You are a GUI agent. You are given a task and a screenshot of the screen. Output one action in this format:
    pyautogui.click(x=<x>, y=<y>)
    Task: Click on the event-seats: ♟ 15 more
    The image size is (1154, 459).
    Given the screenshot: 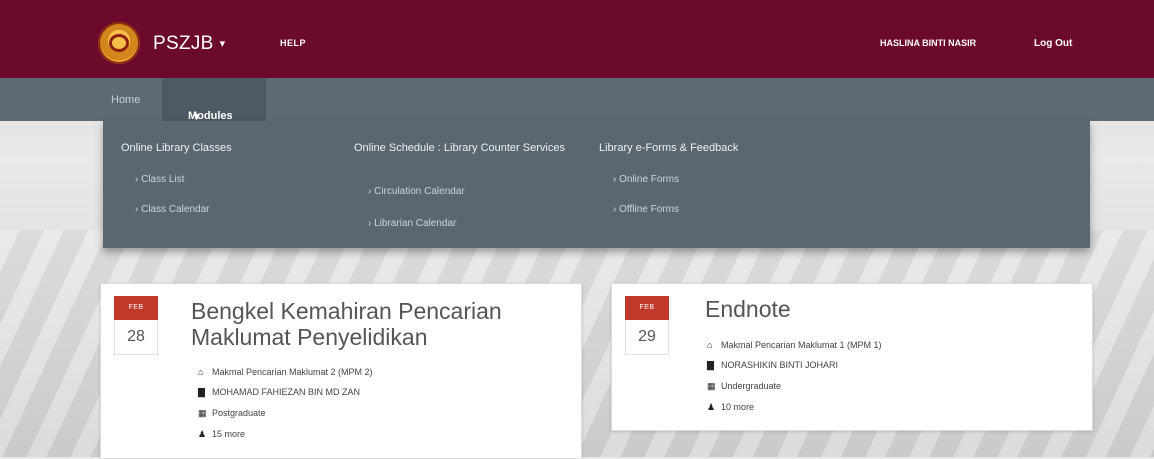 What is the action you would take?
    pyautogui.click(x=222, y=434)
    